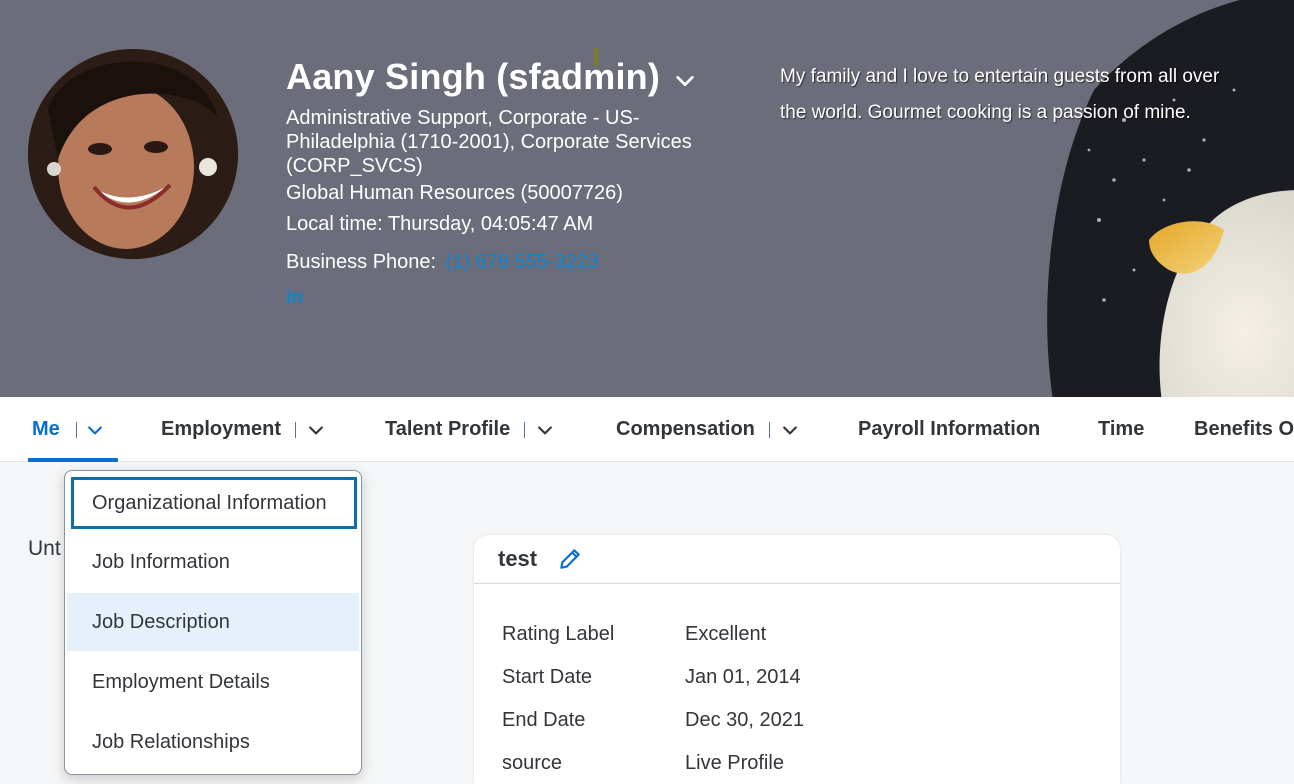  I want to click on tab-label: Me, so click(46, 429).